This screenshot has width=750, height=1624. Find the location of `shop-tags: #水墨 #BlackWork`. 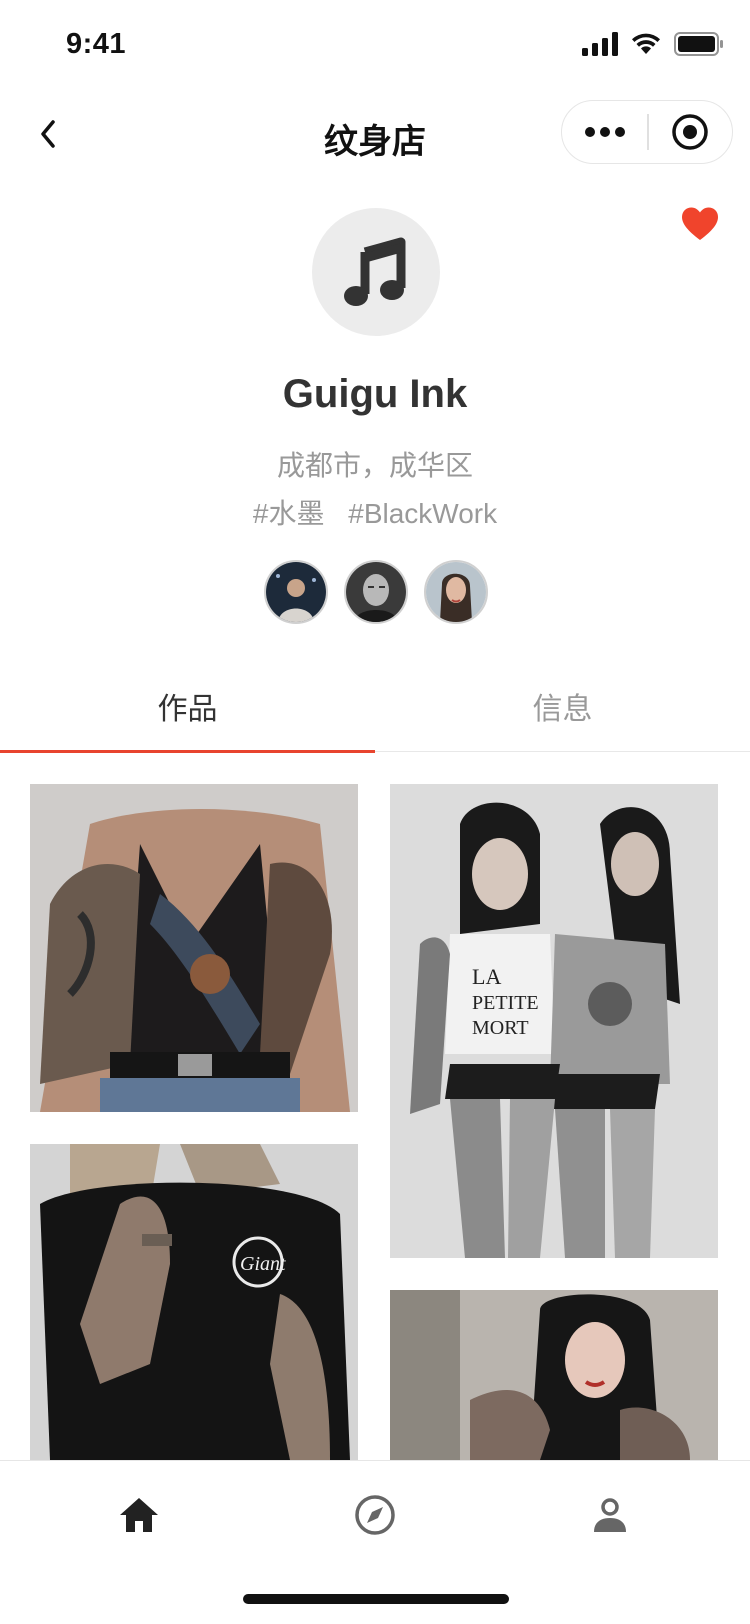

shop-tags: #水墨 #BlackWork is located at coordinates (375, 512).